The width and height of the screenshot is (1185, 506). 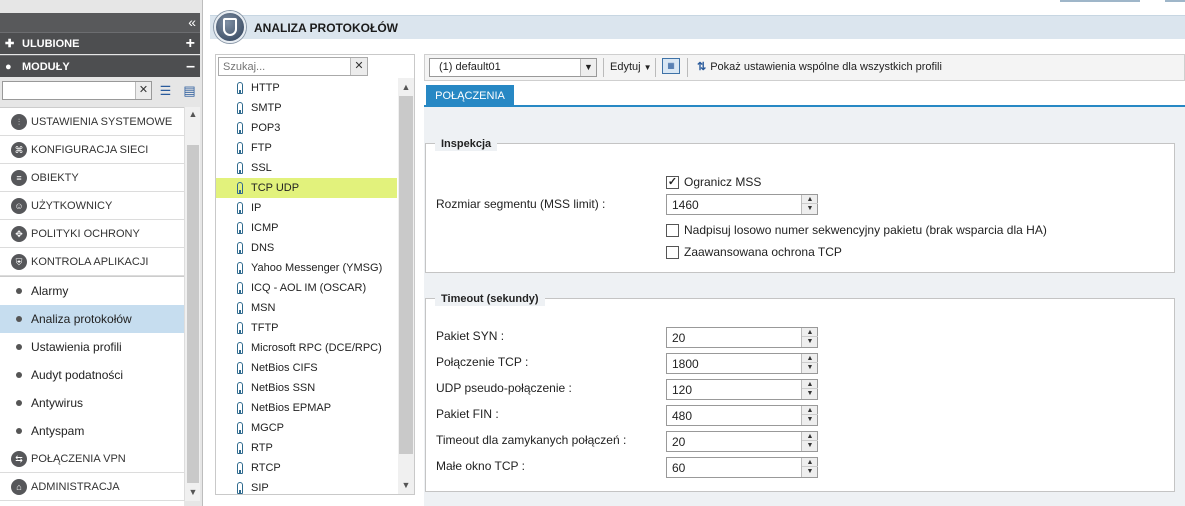 What do you see at coordinates (77, 90) in the screenshot?
I see `module-search-input` at bounding box center [77, 90].